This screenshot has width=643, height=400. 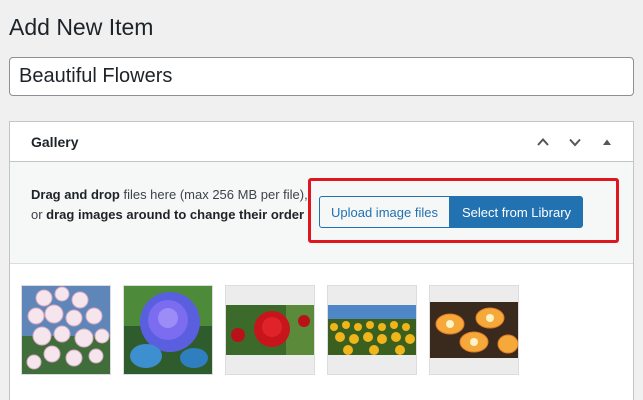 What do you see at coordinates (175, 214) in the screenshot?
I see `dropzone-text-bold-2: drag images around to change their order` at bounding box center [175, 214].